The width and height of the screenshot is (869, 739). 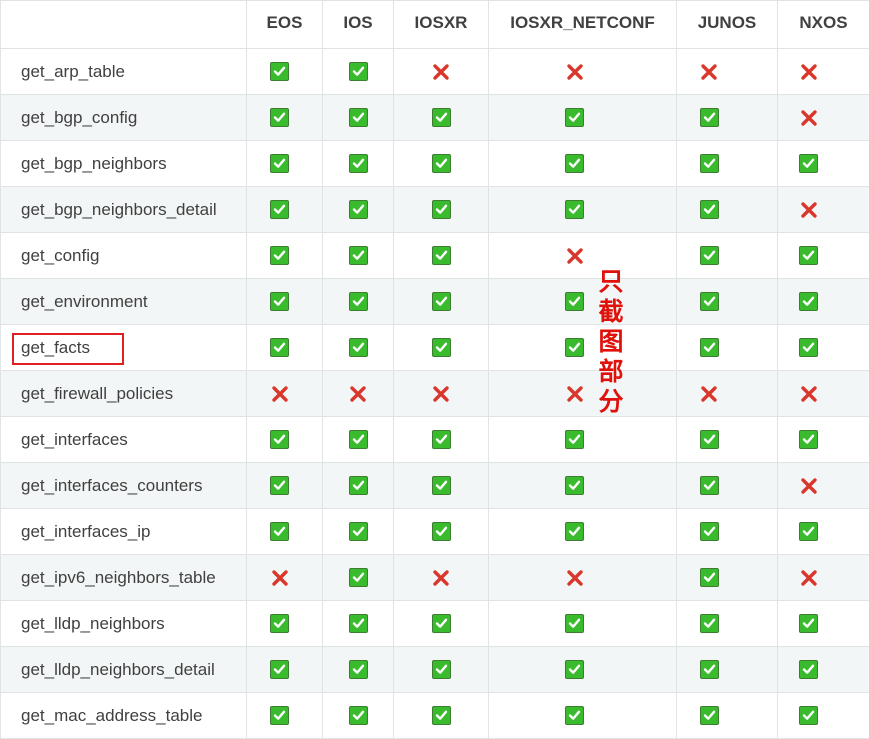 I want to click on table-row: get_interfaces, so click(x=435, y=440).